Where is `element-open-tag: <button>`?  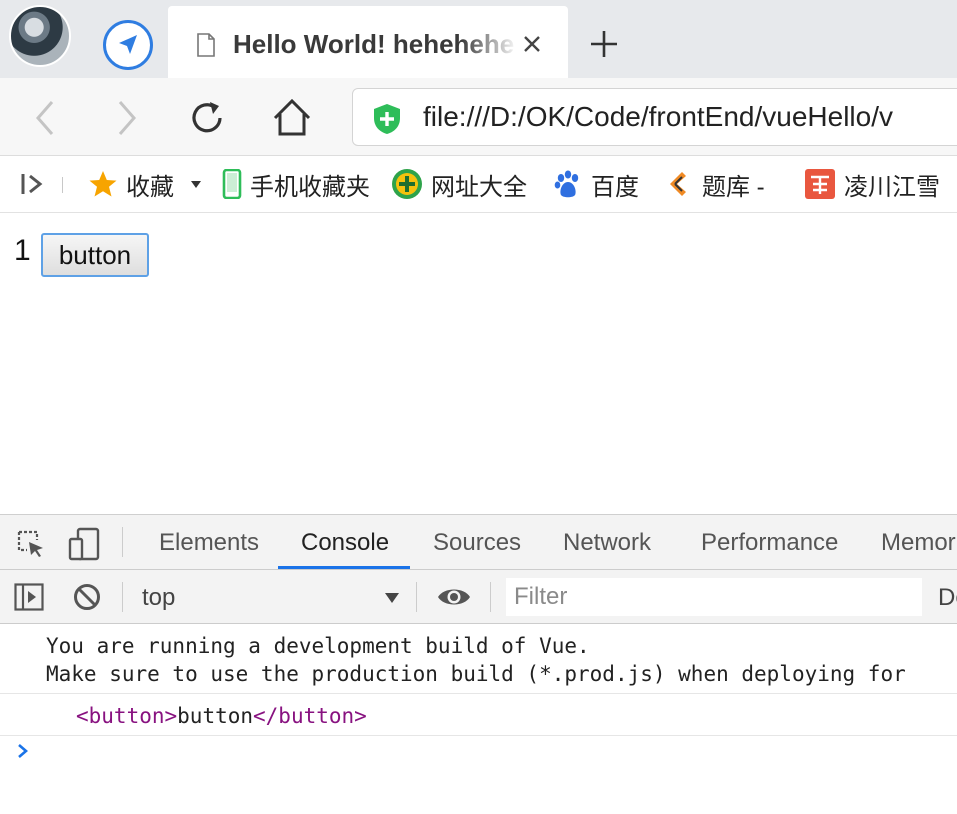
element-open-tag: <button> is located at coordinates (127, 716).